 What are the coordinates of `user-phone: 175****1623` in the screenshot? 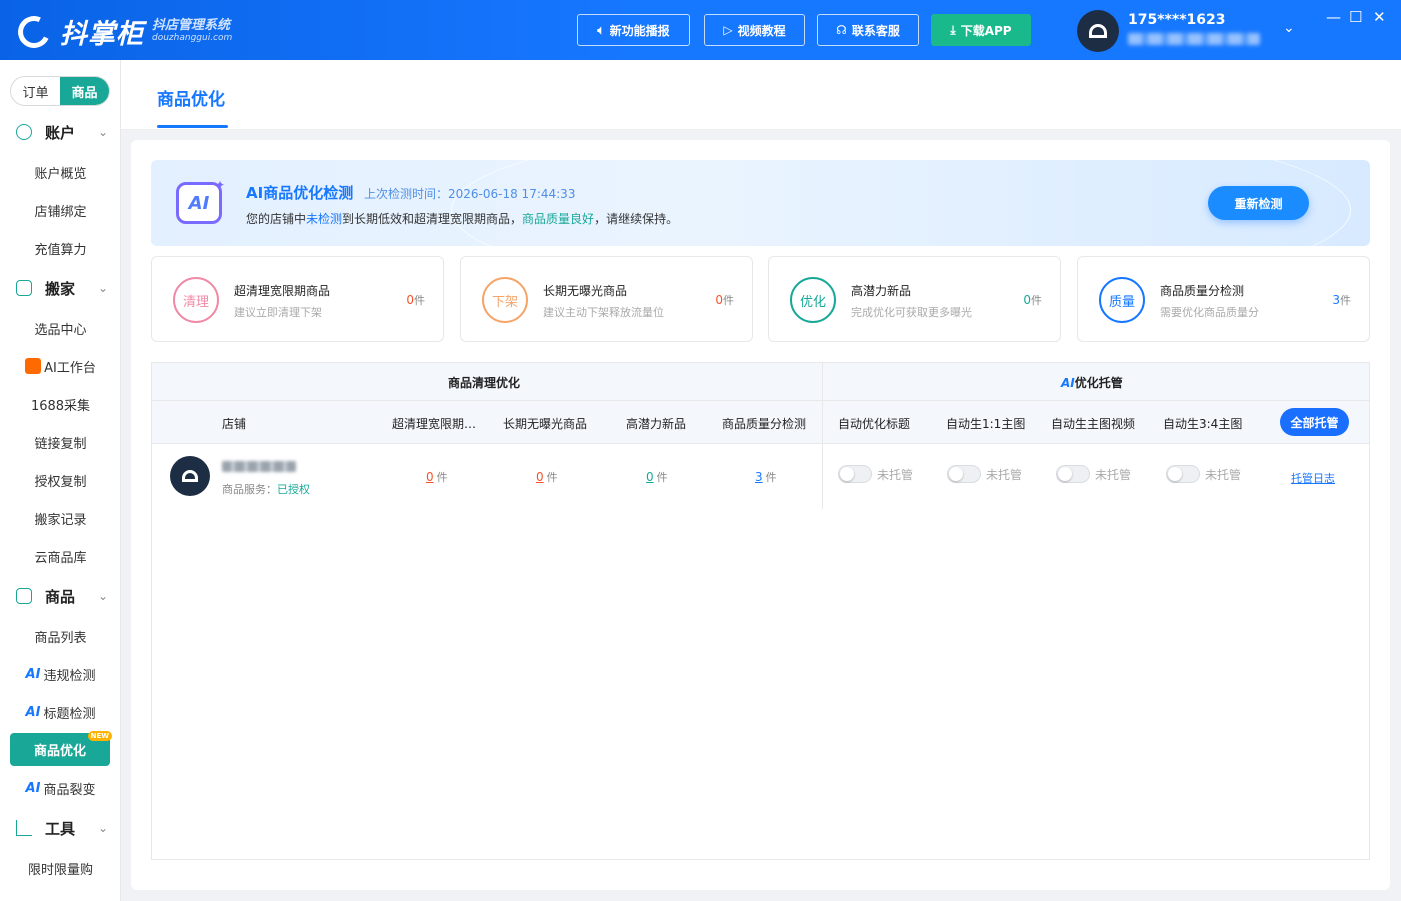 It's located at (1177, 20).